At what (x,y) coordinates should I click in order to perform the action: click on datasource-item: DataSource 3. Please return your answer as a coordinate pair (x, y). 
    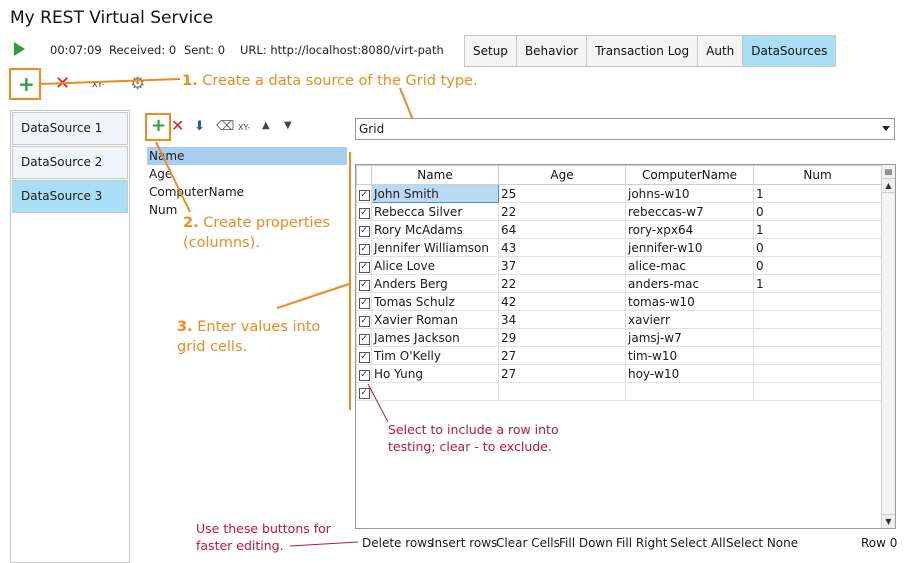
    Looking at the image, I should click on (70, 196).